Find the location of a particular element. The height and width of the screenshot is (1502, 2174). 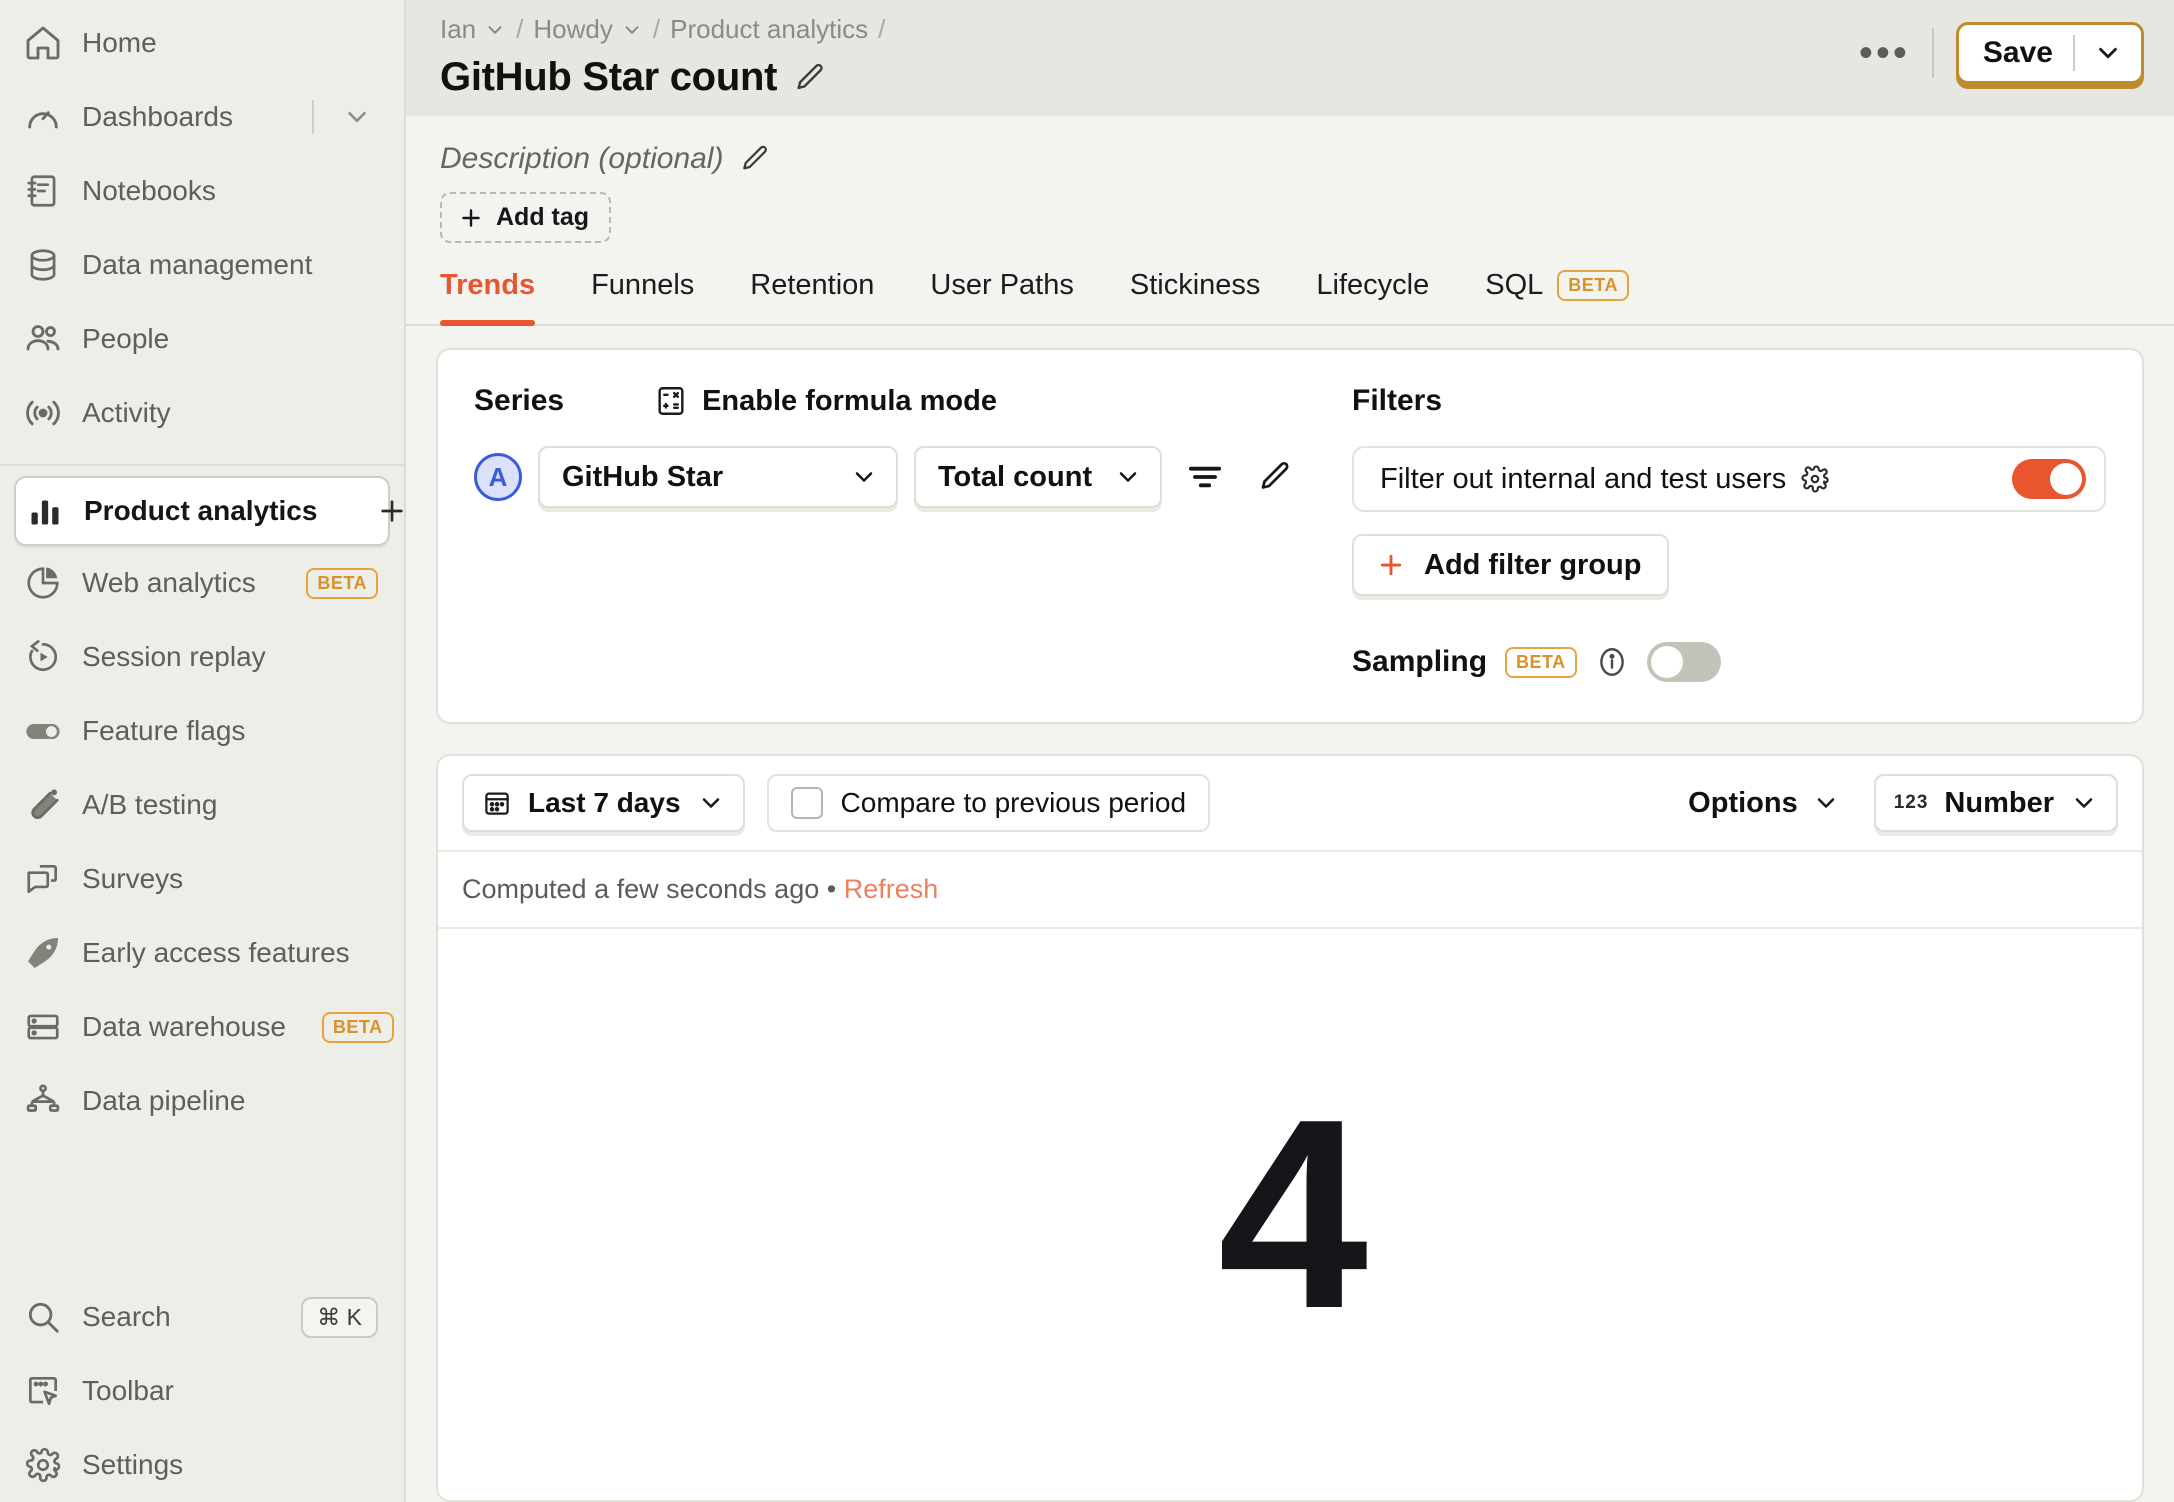

more-options-button: ••• is located at coordinates (1884, 53).